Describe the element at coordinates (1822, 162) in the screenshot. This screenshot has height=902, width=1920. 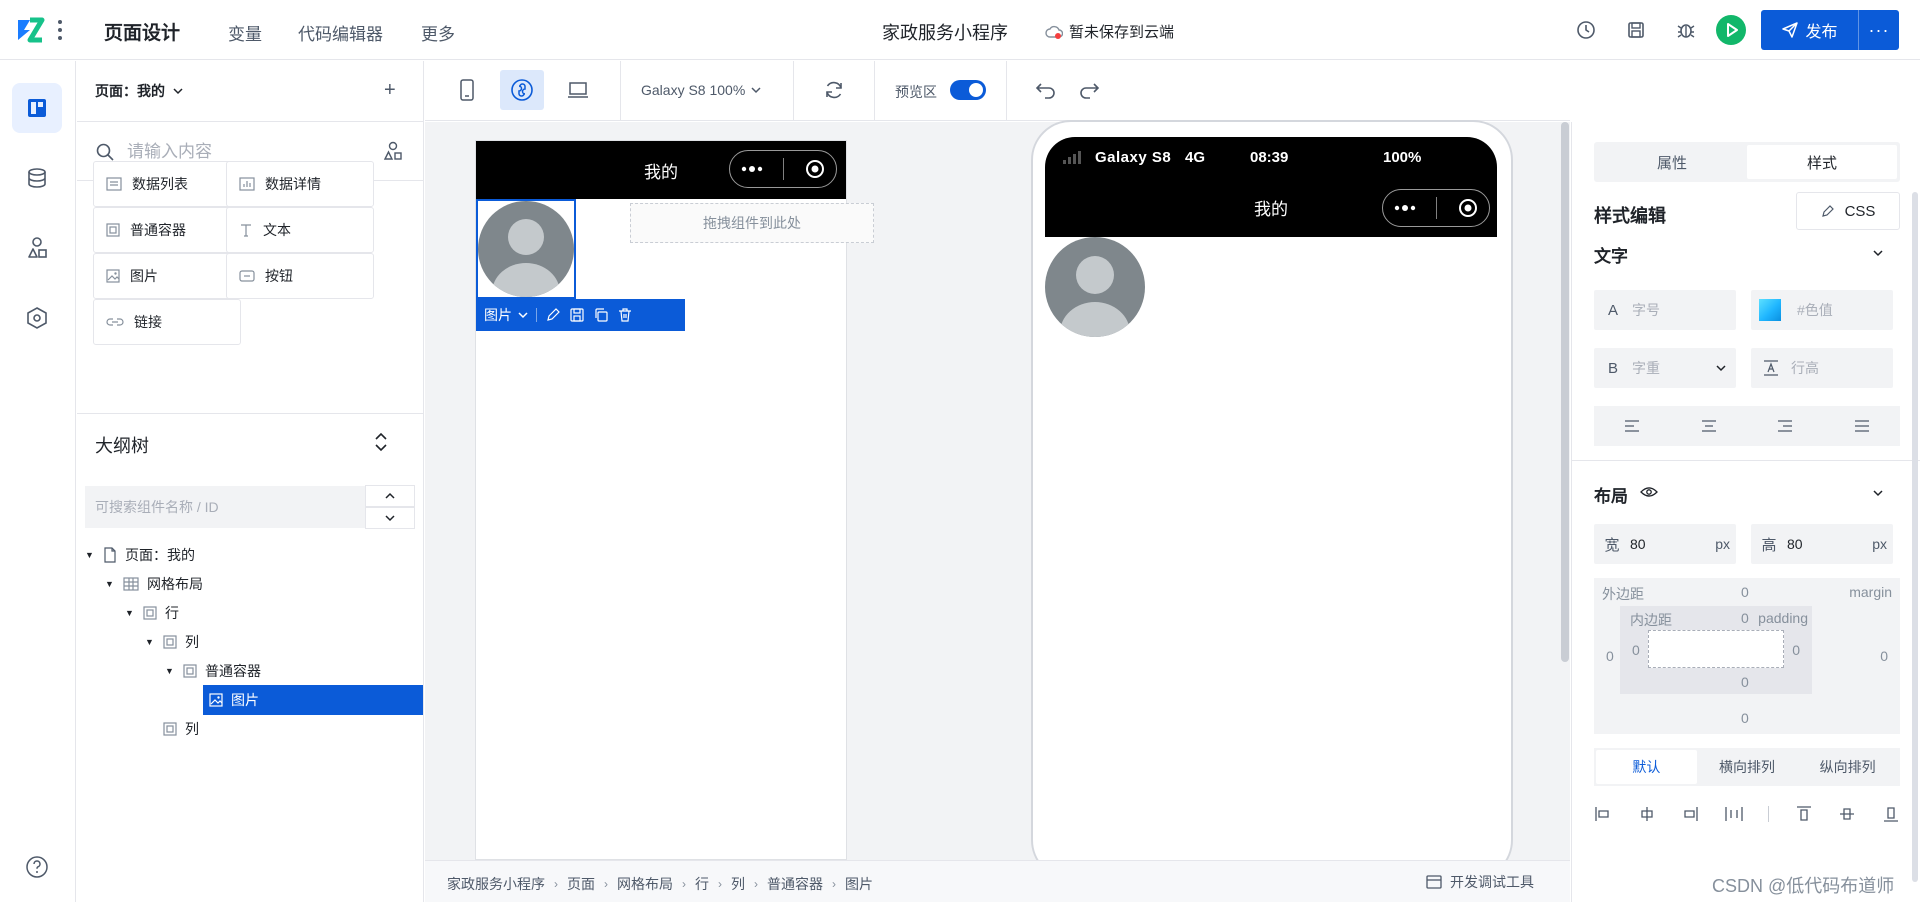
I see `tab-style: 样式` at that location.